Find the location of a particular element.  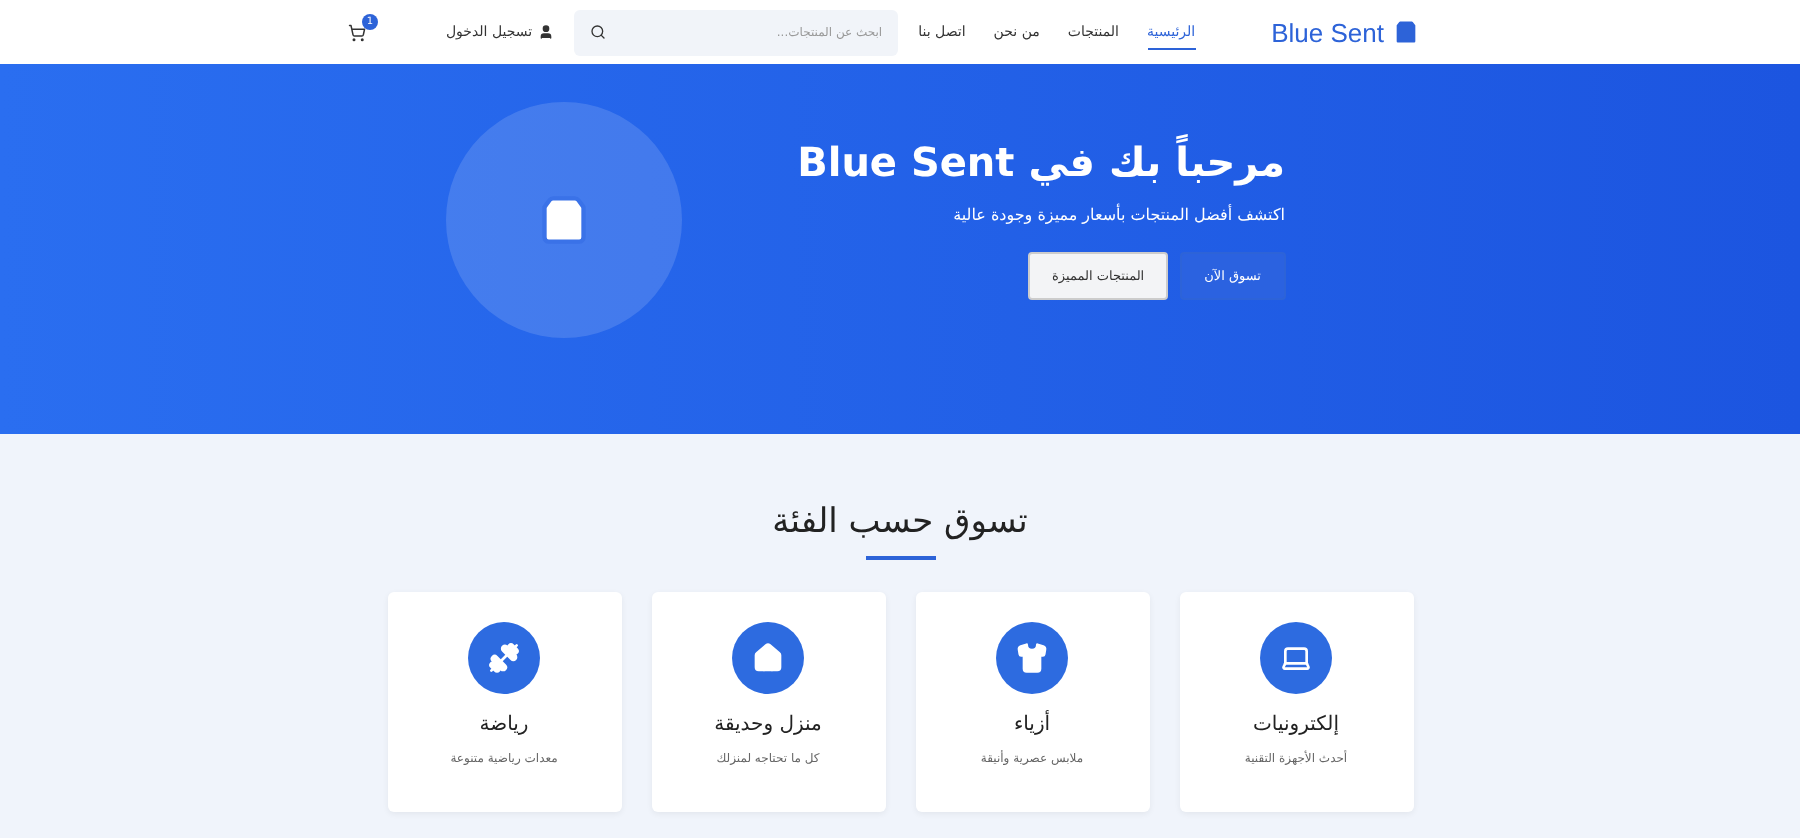

category-title: إلكترونيات is located at coordinates (1296, 725).